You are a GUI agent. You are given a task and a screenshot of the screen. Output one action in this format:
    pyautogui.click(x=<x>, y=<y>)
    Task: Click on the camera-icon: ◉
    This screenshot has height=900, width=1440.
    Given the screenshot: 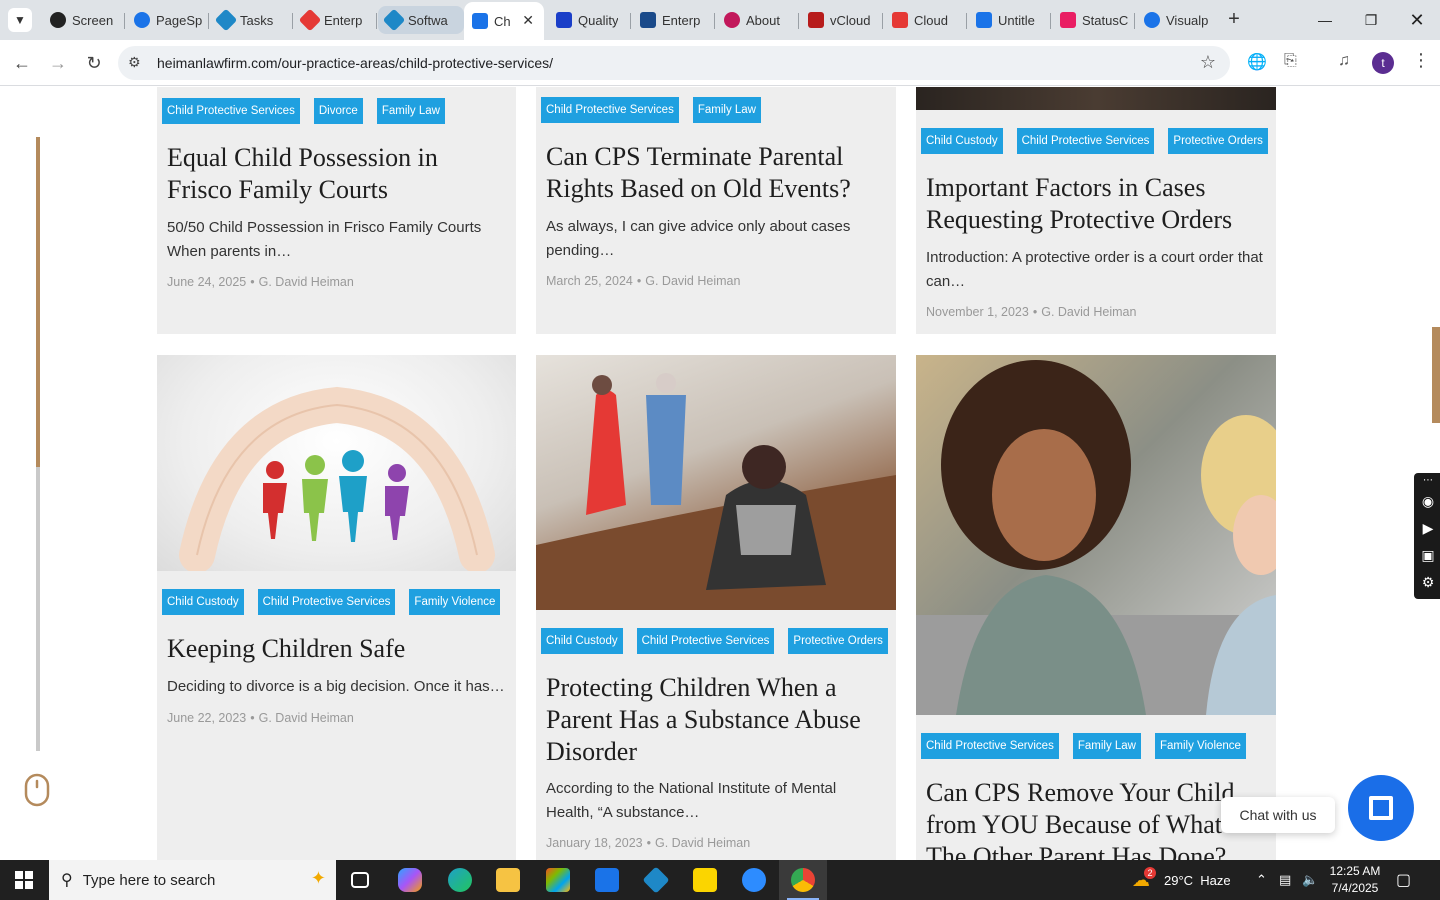 What is the action you would take?
    pyautogui.click(x=1428, y=501)
    